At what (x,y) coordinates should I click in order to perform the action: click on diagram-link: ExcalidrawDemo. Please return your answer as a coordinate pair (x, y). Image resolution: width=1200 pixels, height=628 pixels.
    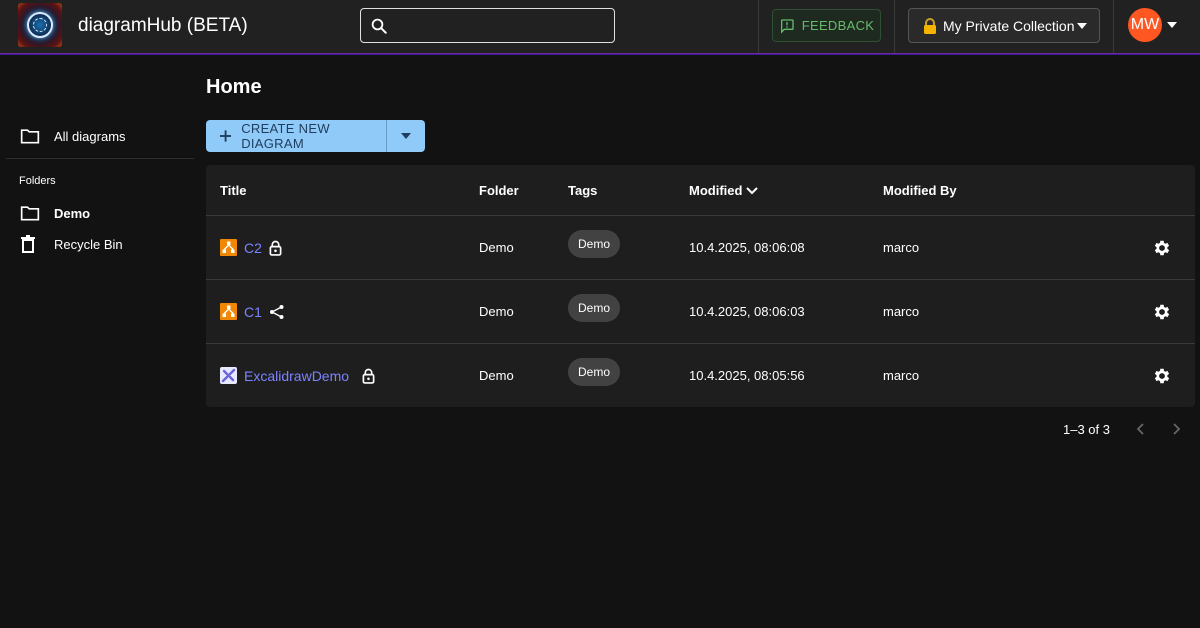
    Looking at the image, I should click on (296, 376).